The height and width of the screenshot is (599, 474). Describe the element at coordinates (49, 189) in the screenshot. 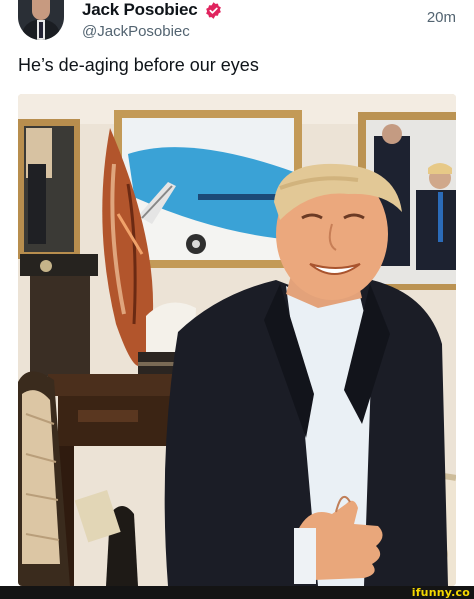

I see `left-frame` at that location.